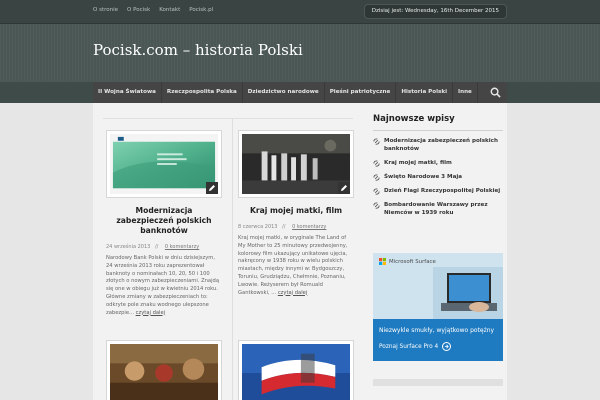 The image size is (600, 400). I want to click on top-nav-link: O Pocisk, so click(138, 10).